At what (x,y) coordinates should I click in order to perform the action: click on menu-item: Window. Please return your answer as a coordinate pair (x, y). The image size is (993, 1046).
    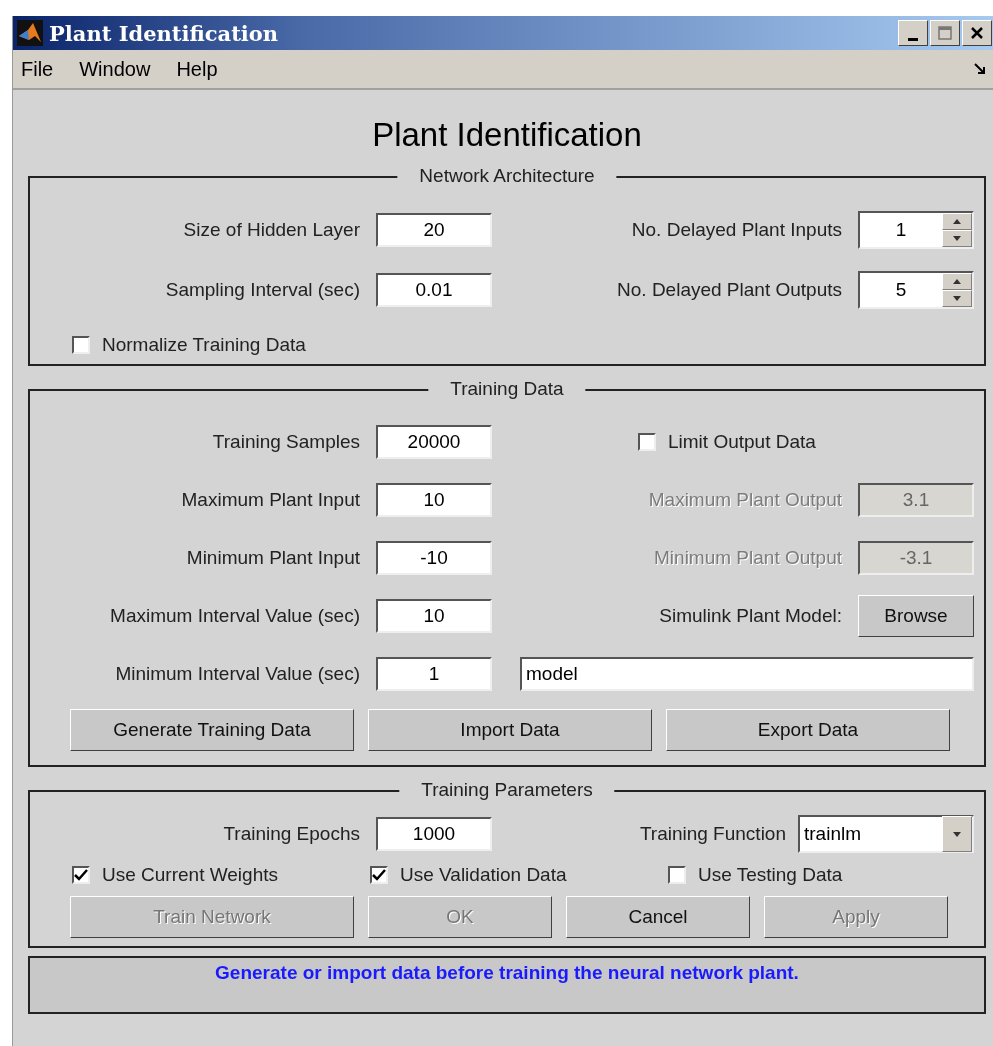
    Looking at the image, I should click on (115, 69).